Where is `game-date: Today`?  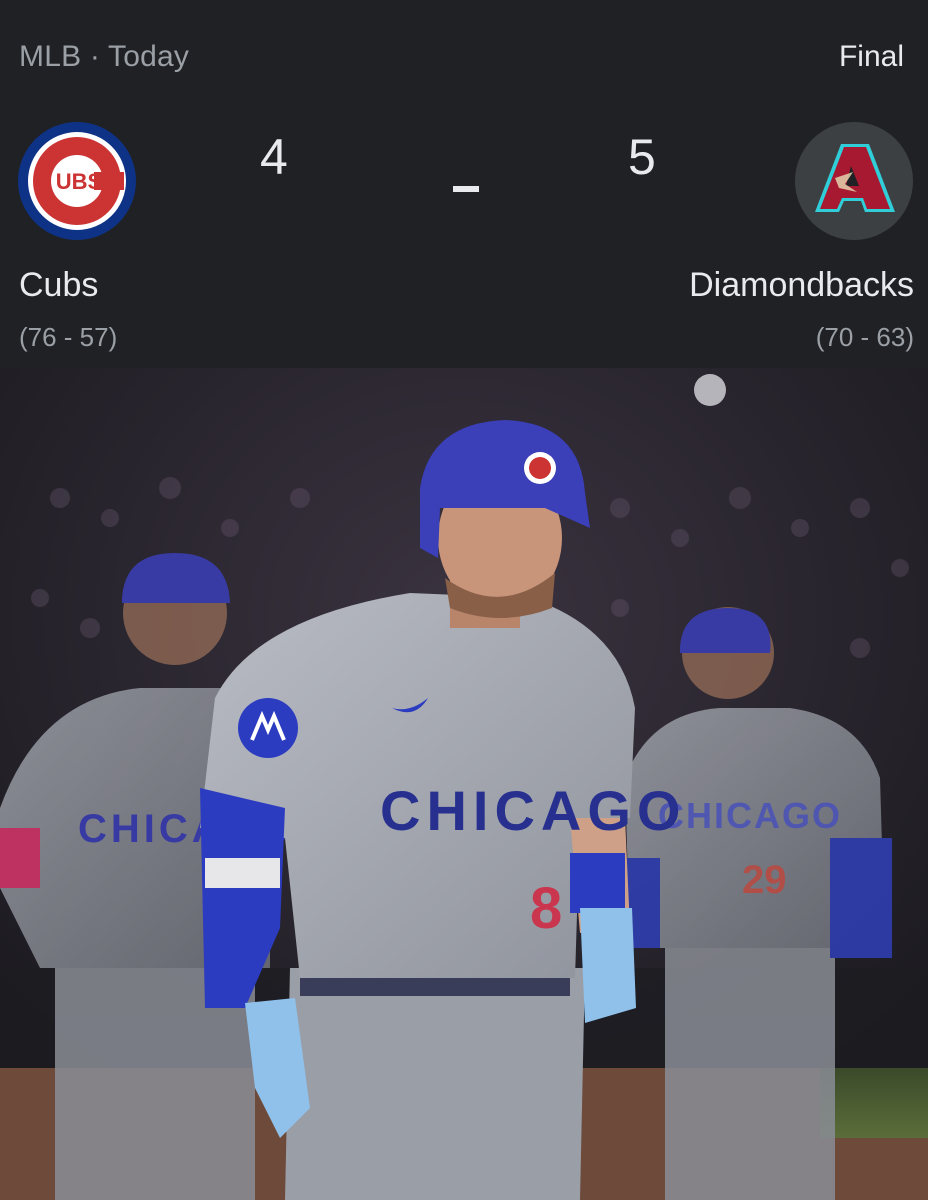
game-date: Today is located at coordinates (149, 56).